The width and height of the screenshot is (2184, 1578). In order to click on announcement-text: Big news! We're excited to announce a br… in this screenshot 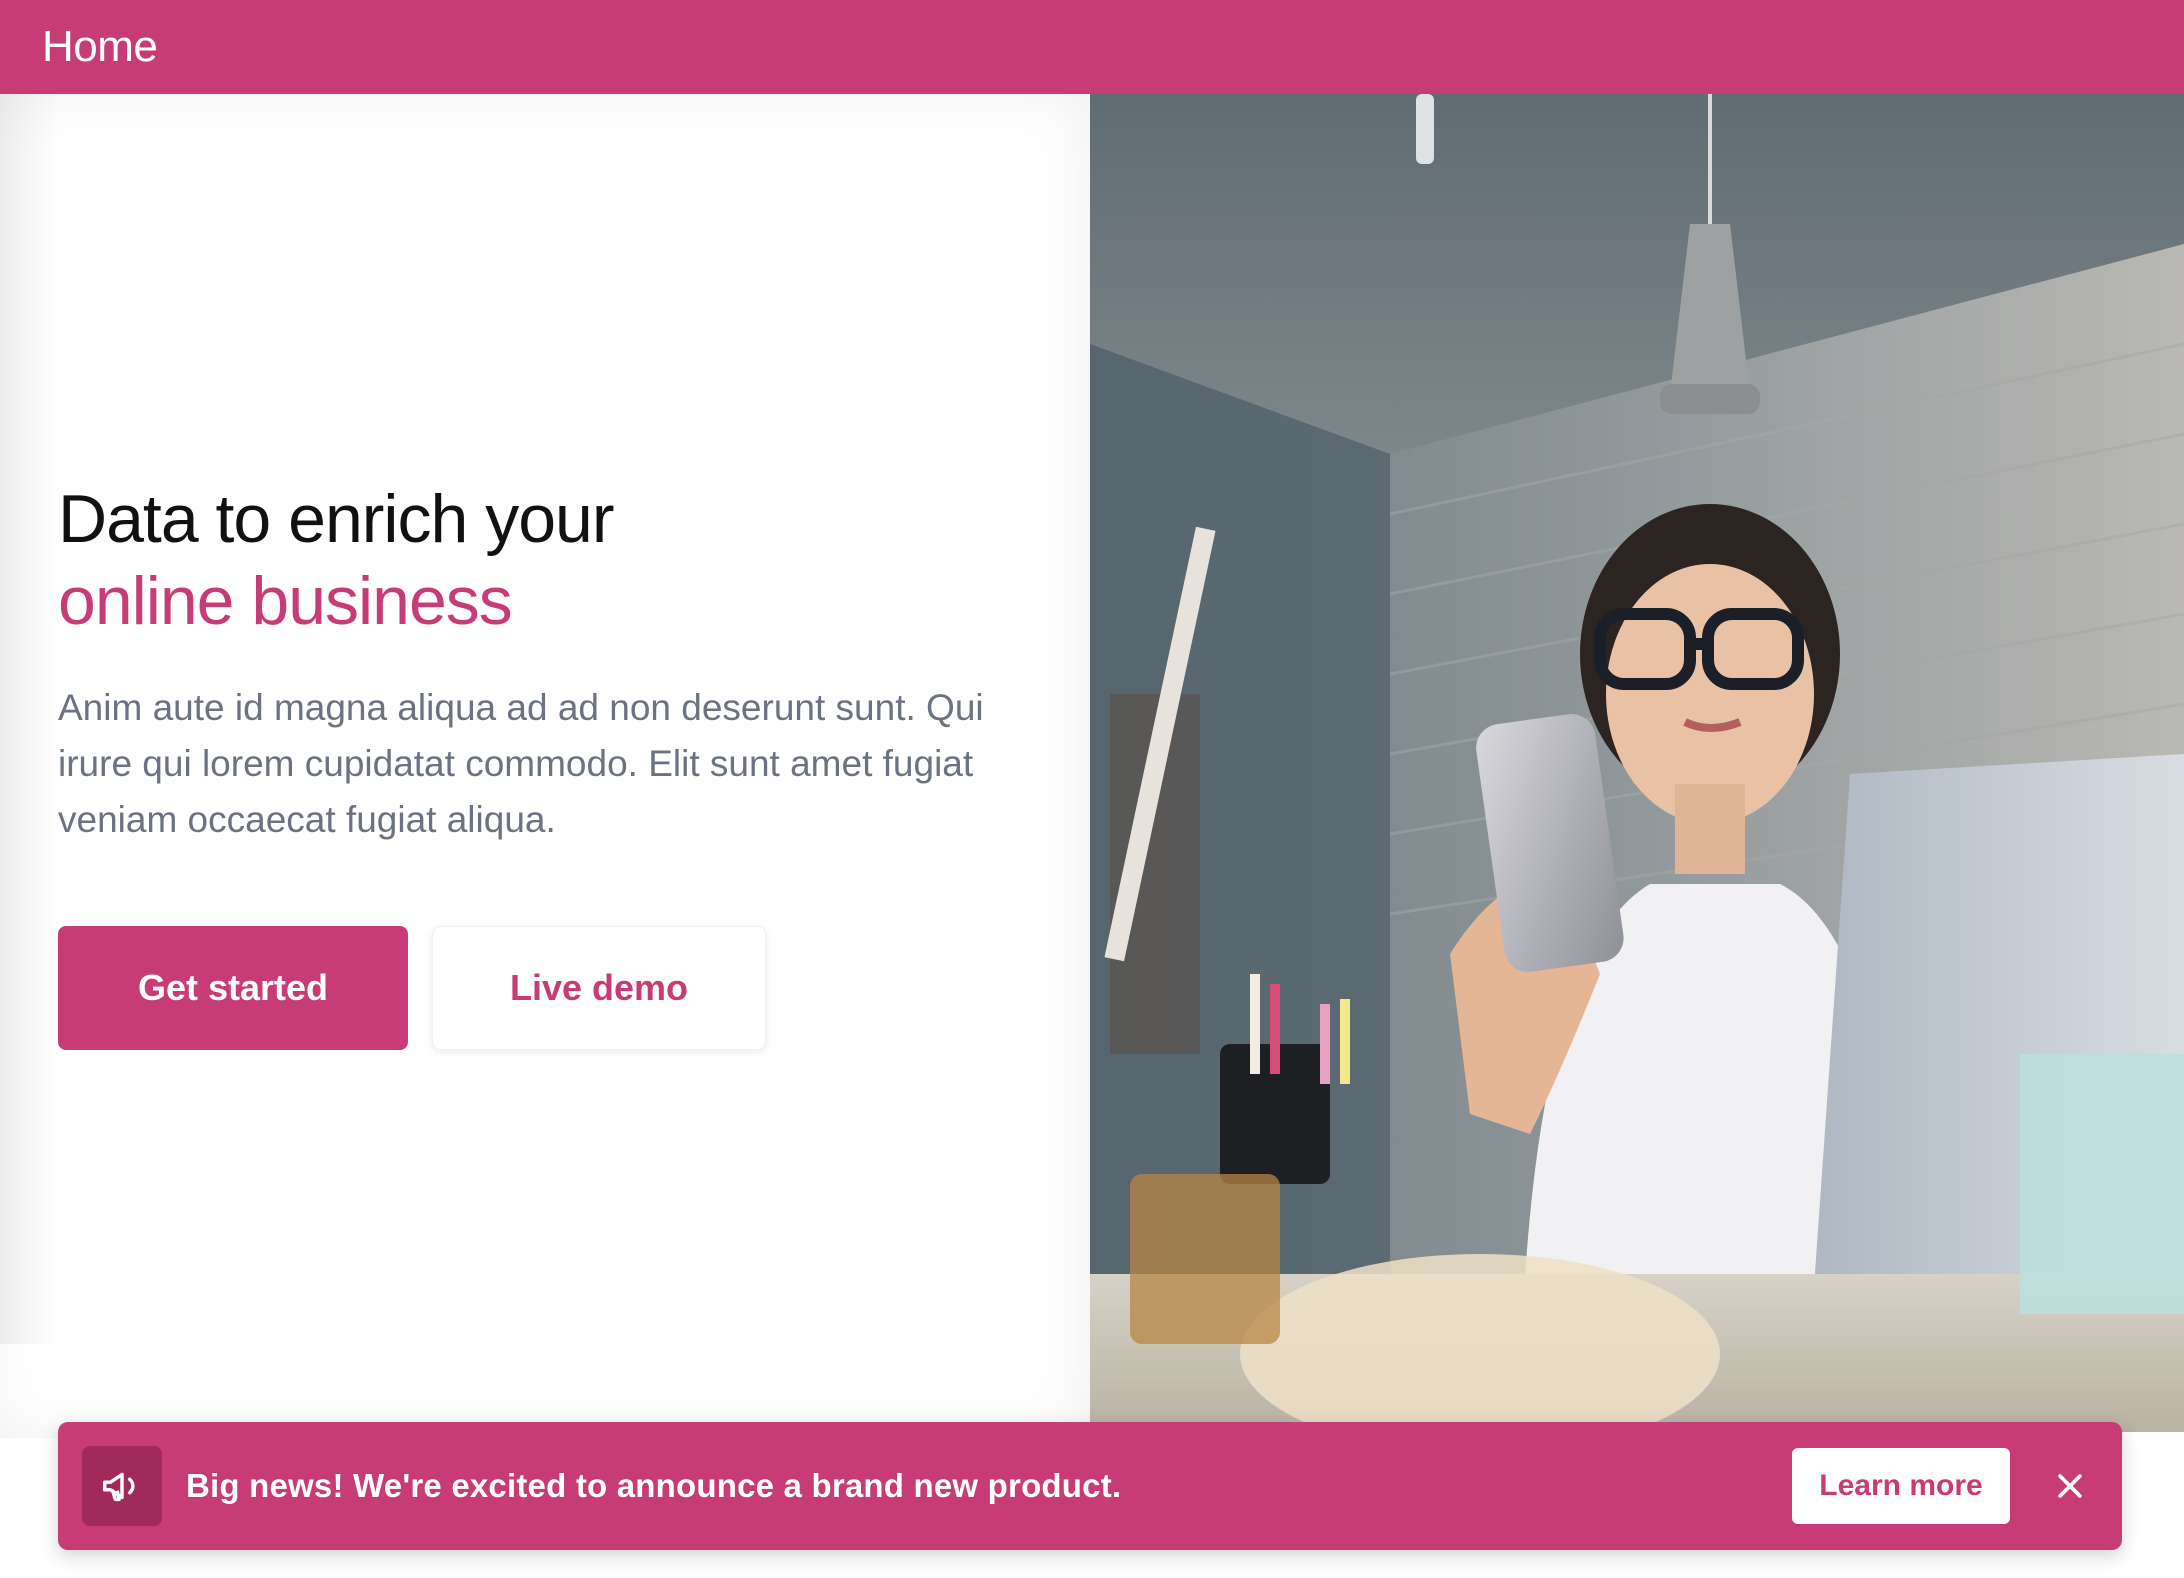, I will do `click(654, 1485)`.